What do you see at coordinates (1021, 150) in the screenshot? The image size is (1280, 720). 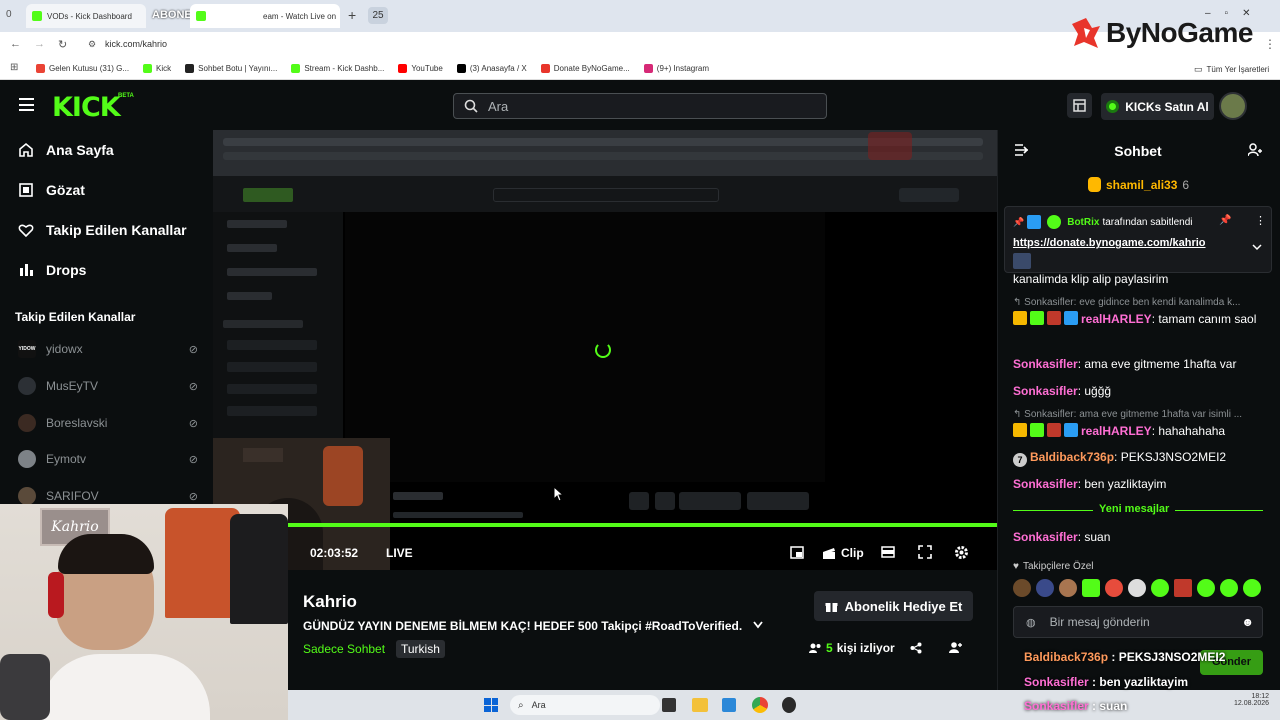 I see `collapse-chat-icon` at bounding box center [1021, 150].